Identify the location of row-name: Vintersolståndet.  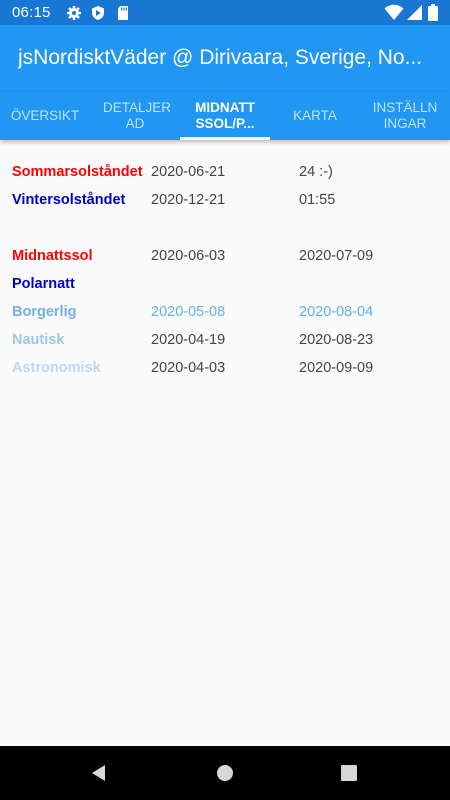
(69, 200).